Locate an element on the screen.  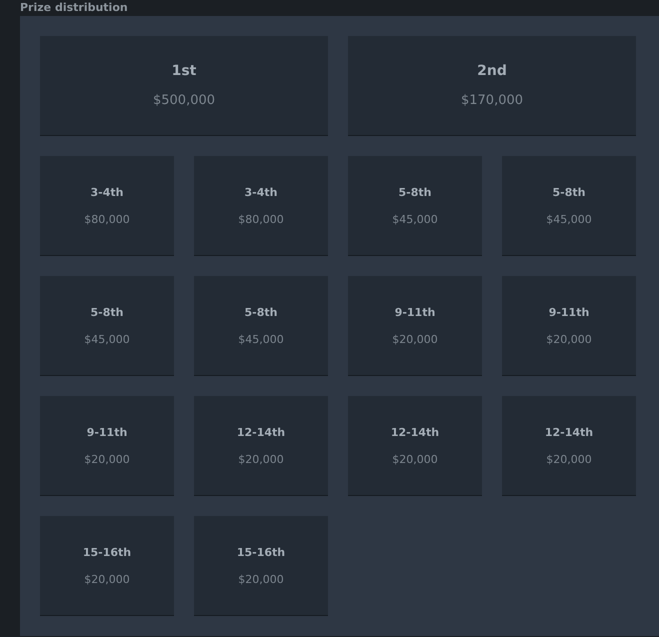
prize-amount: $170,000 is located at coordinates (492, 100).